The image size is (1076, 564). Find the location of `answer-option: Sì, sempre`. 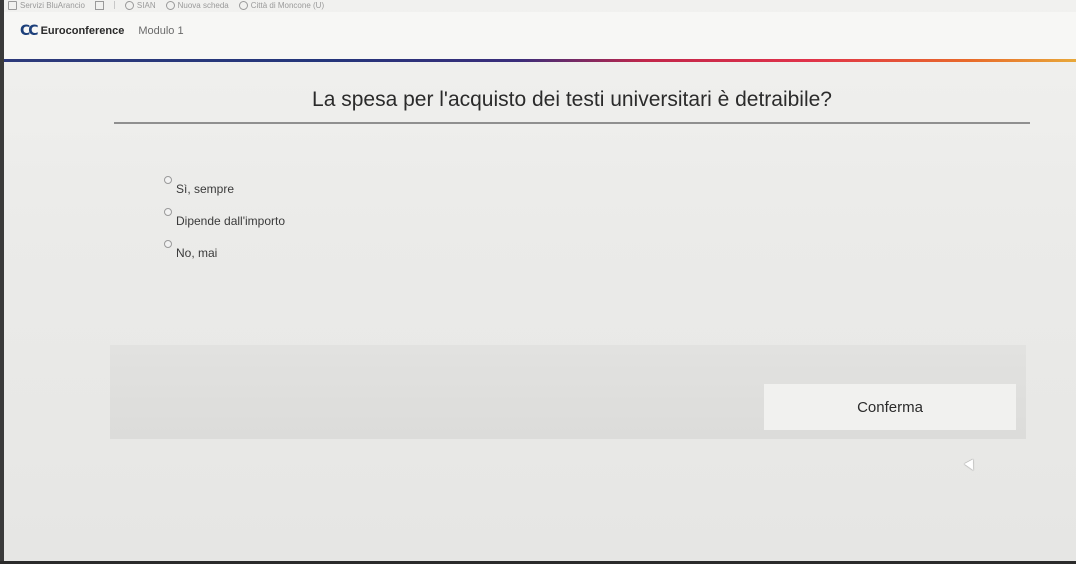

answer-option: Sì, sempre is located at coordinates (597, 192).